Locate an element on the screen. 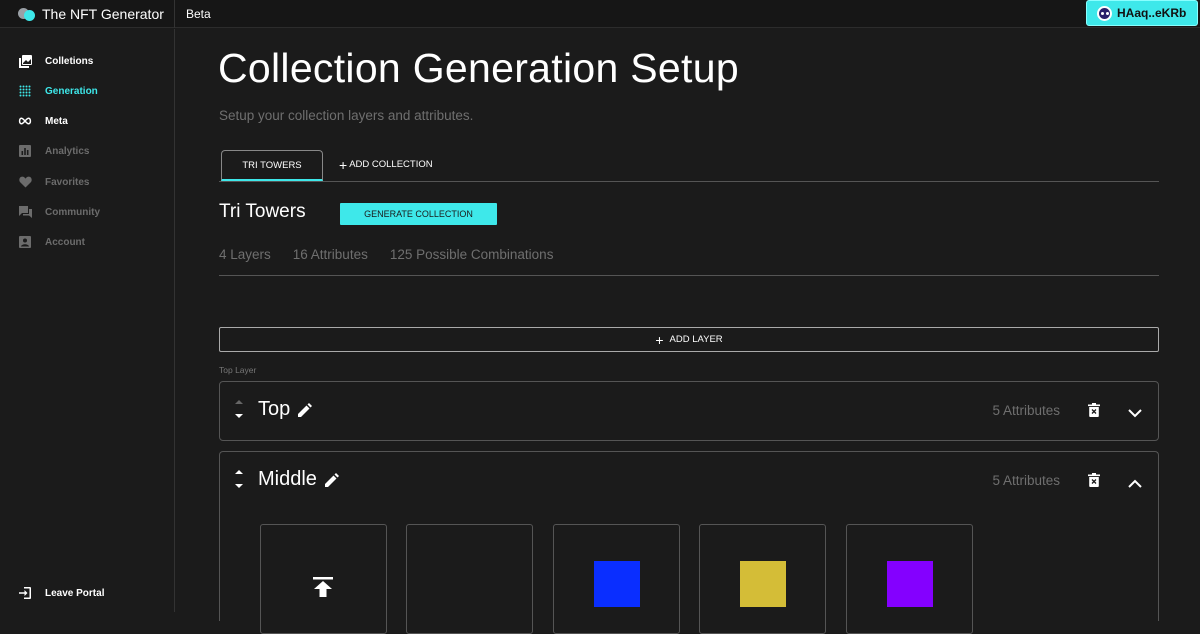 Image resolution: width=1200 pixels, height=634 pixels. collection-name: Tri Towers is located at coordinates (262, 211).